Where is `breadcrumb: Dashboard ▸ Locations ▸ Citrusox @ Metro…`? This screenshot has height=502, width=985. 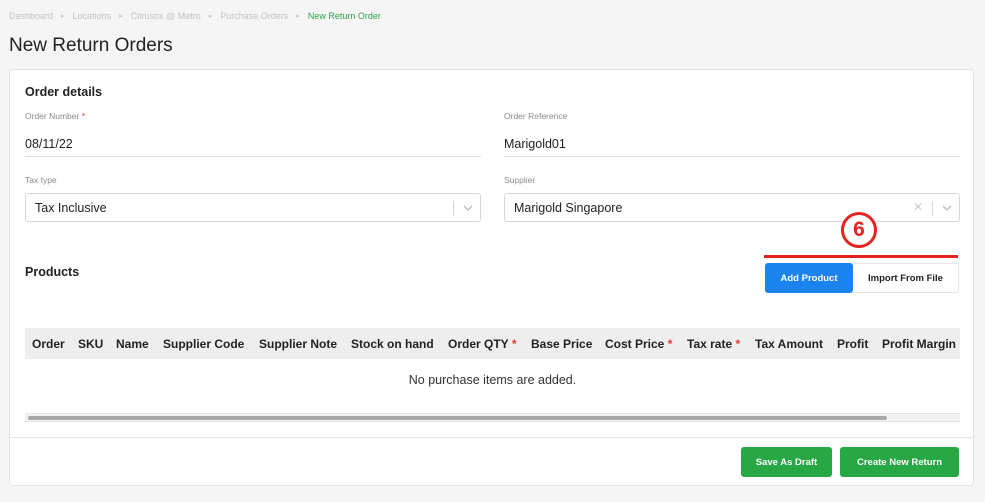 breadcrumb: Dashboard ▸ Locations ▸ Citrusox @ Metro… is located at coordinates (195, 16).